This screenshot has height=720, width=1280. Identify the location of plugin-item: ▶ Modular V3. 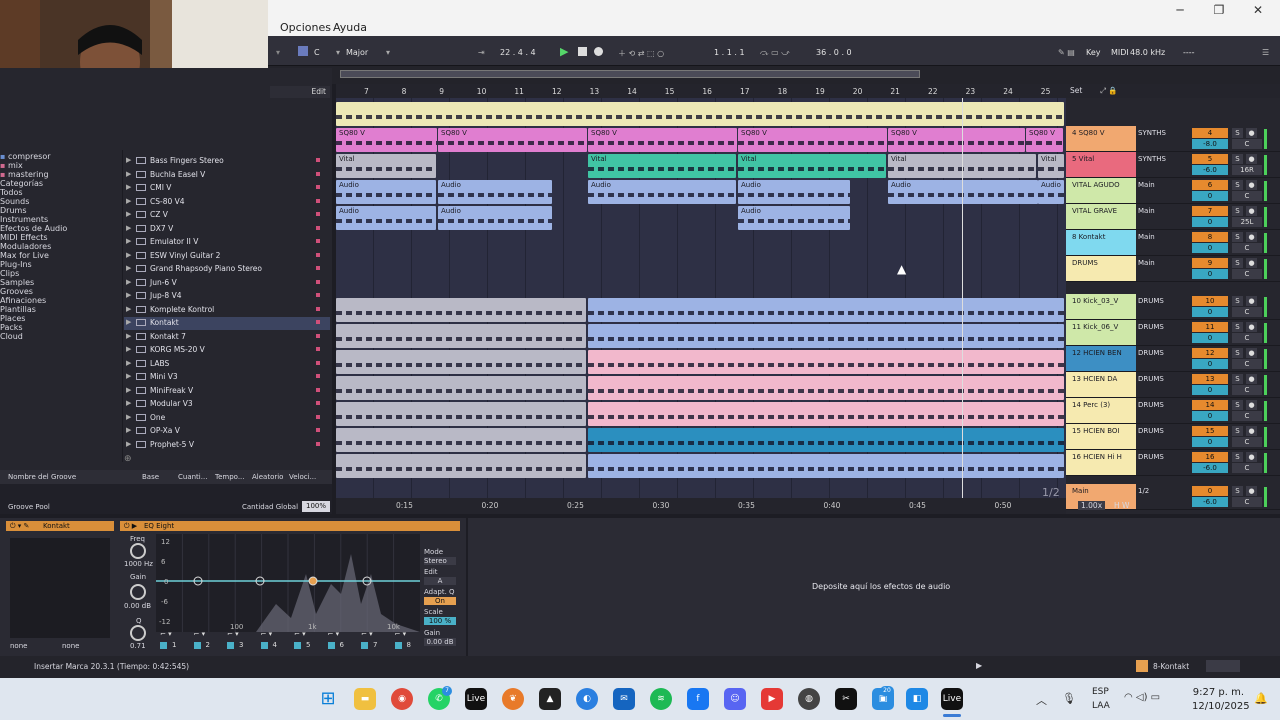
(227, 404).